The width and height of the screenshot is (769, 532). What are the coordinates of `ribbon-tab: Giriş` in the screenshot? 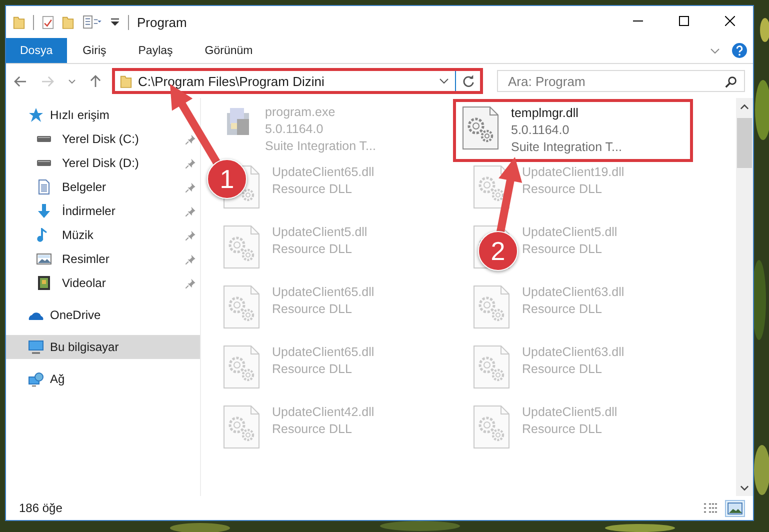 It's located at (94, 50).